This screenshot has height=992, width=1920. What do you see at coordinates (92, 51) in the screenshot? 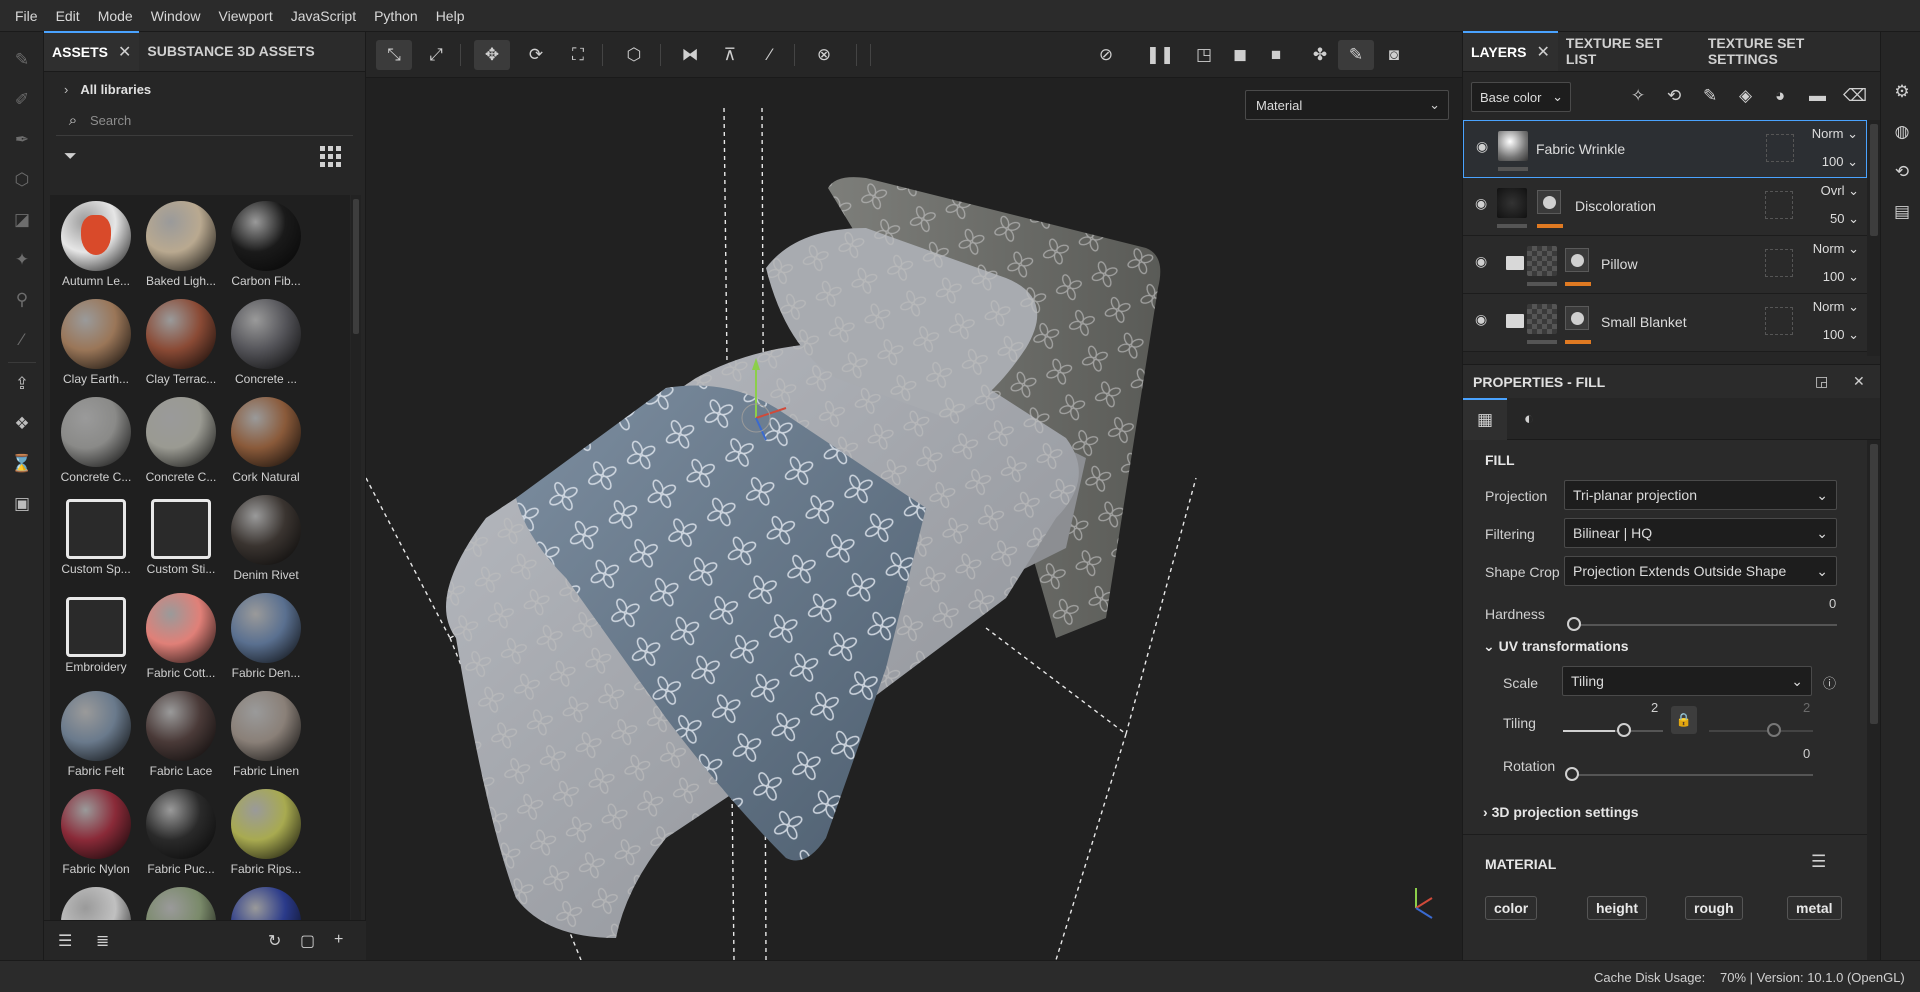
I see `tab-assets: ASSETS ✕` at bounding box center [92, 51].